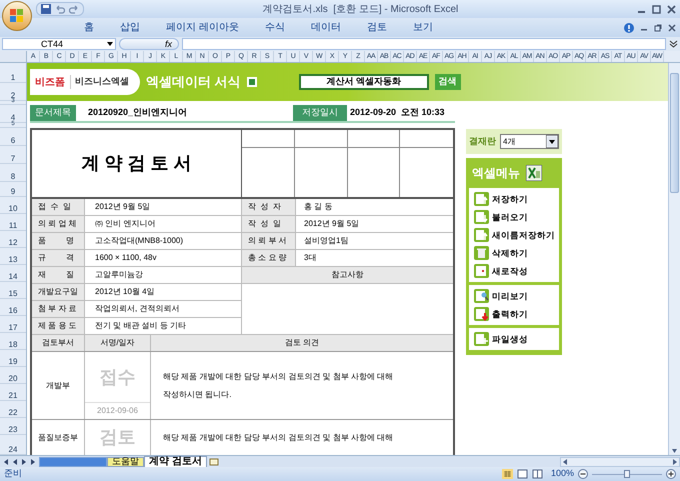 This screenshot has width=680, height=481. Describe the element at coordinates (674, 259) in the screenshot. I see `vertical-scrollbar` at that location.